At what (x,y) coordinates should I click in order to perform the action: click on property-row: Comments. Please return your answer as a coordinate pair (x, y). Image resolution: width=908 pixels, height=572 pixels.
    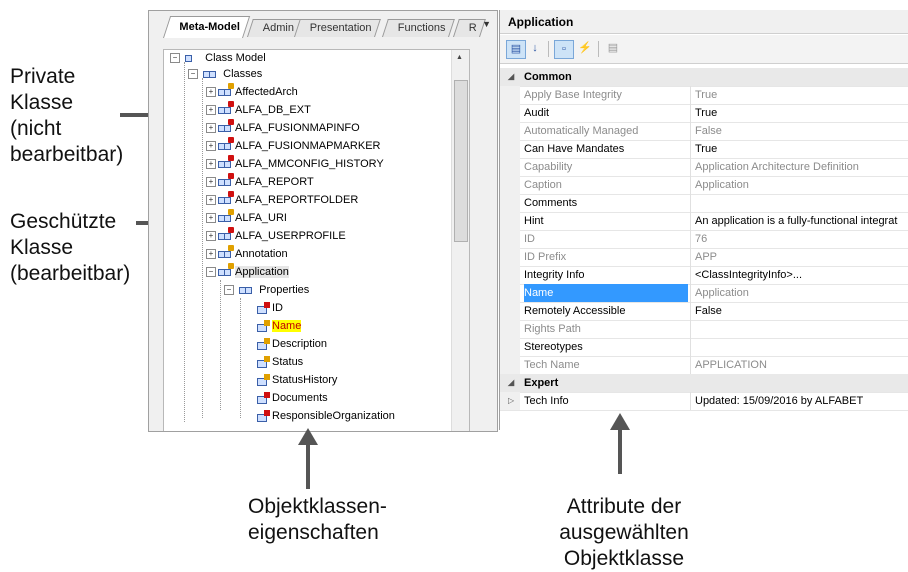
    Looking at the image, I should click on (704, 203).